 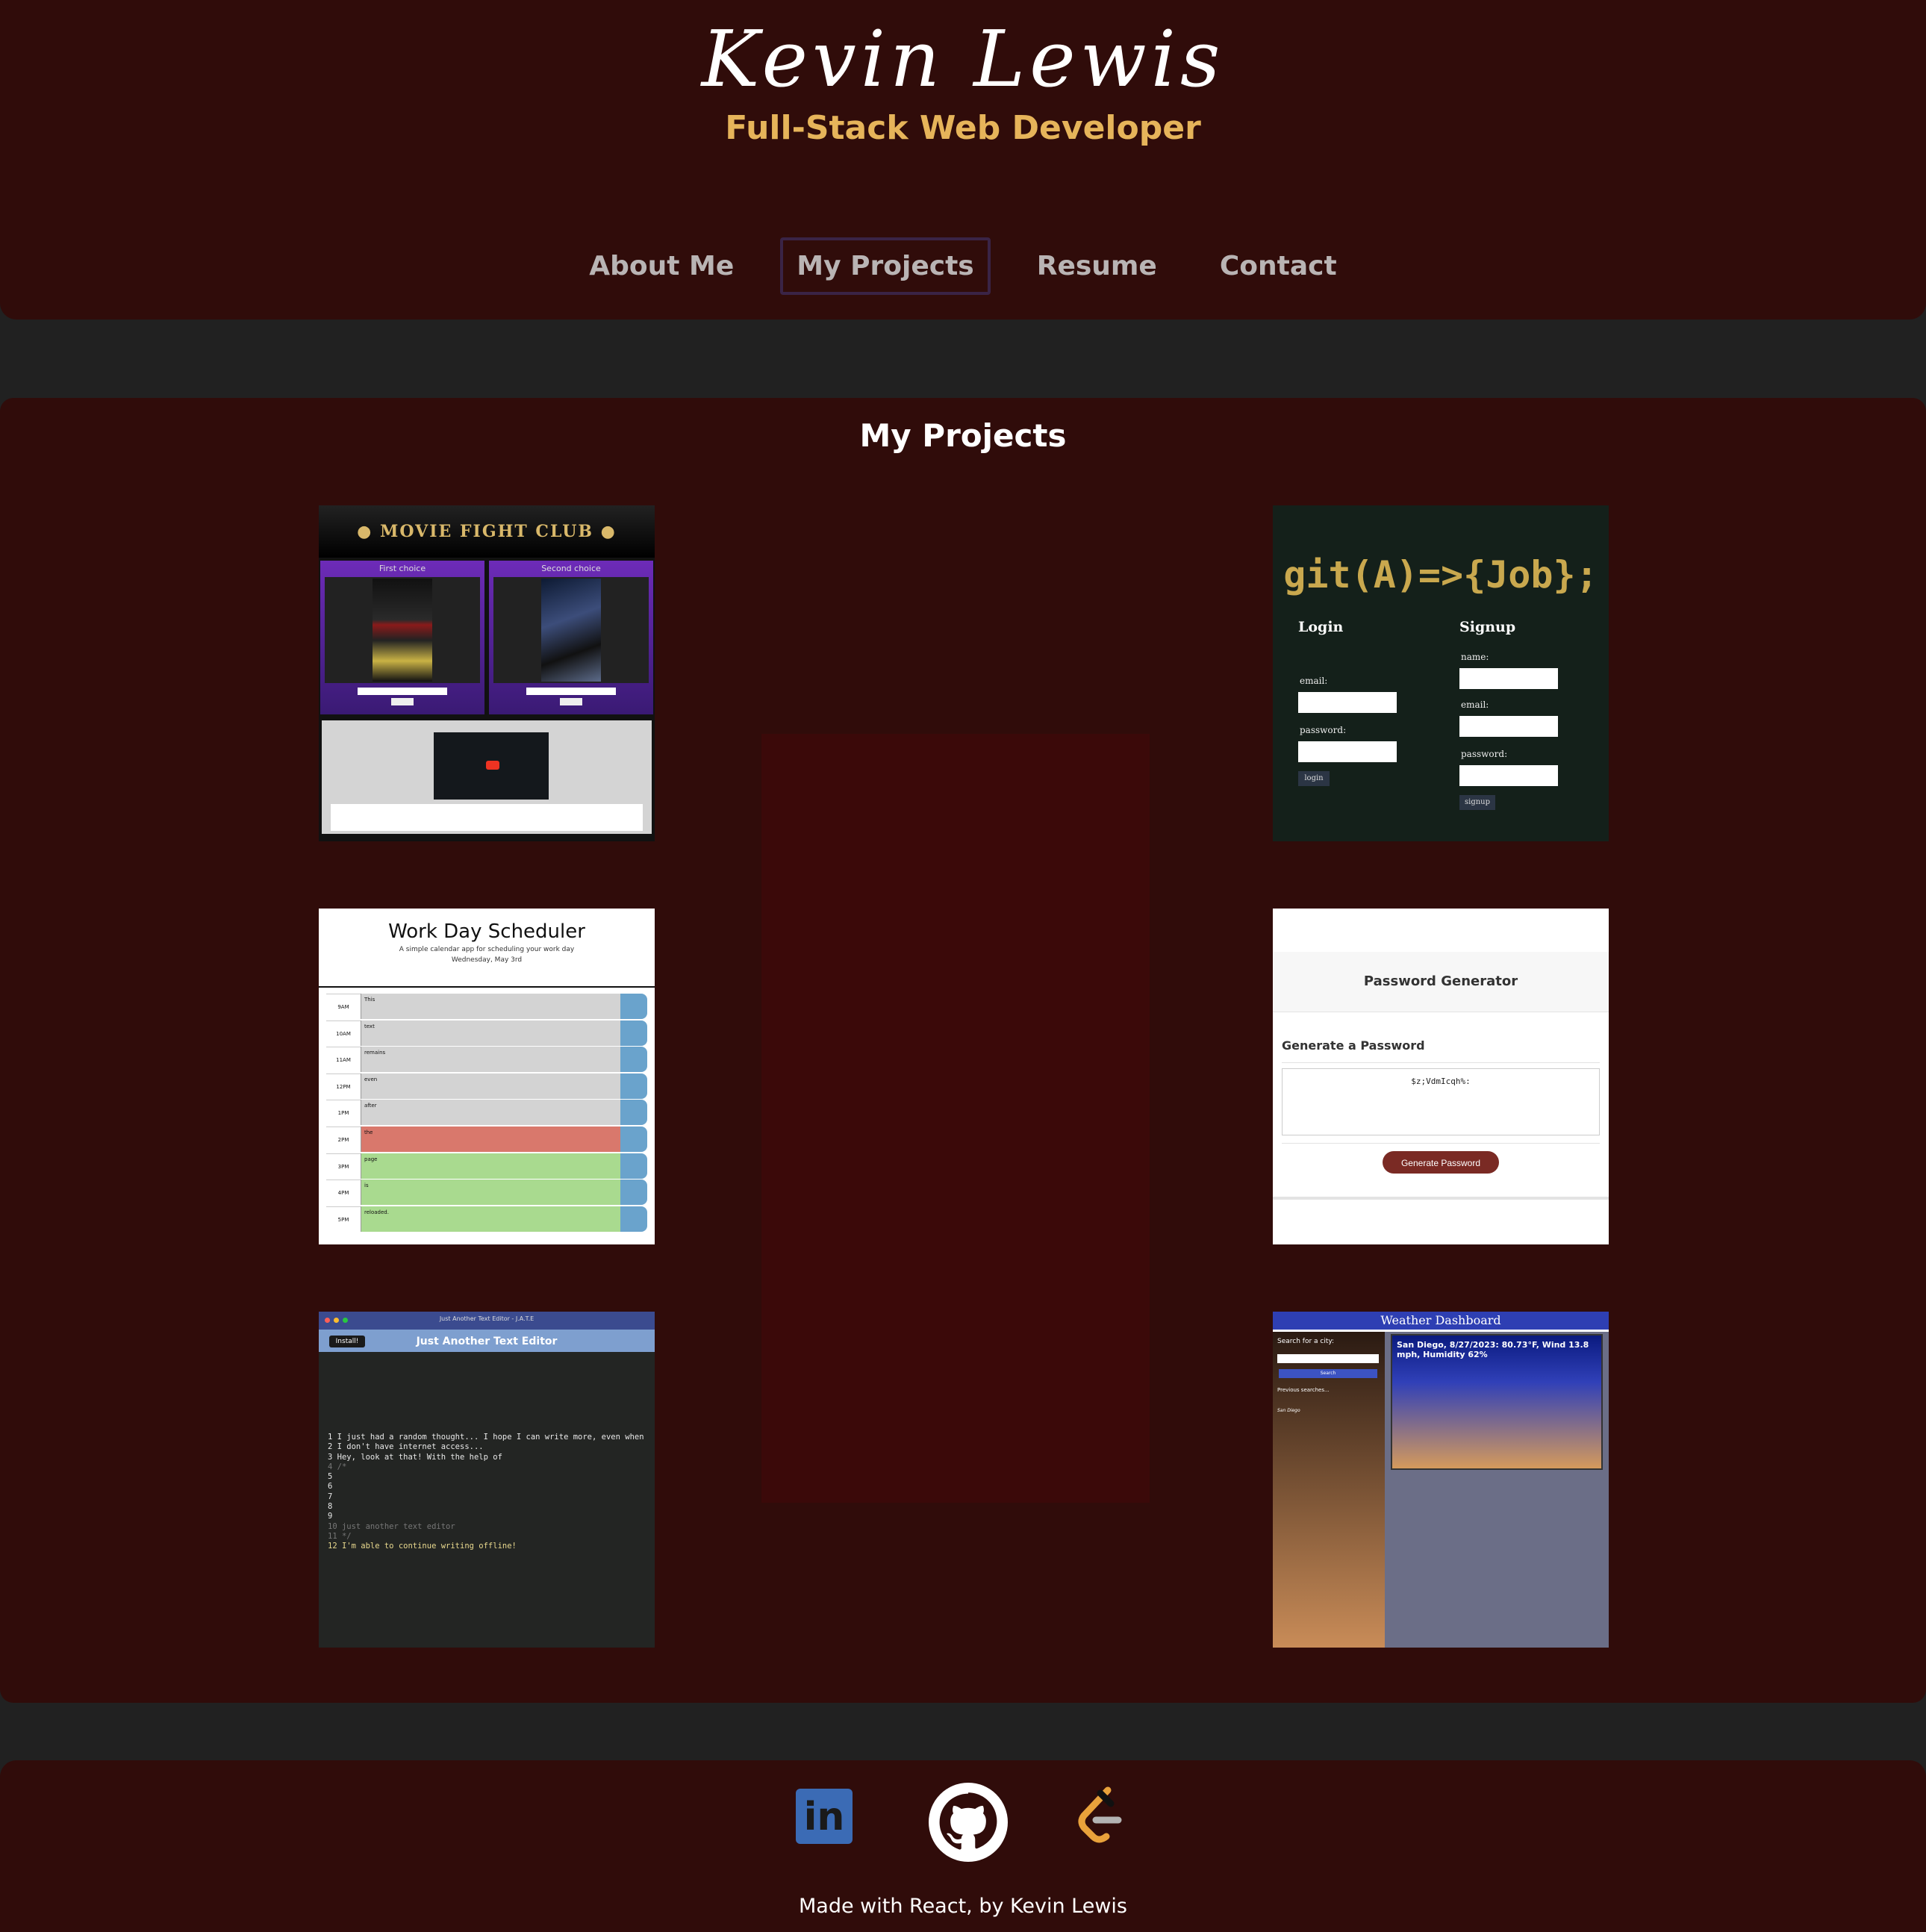 I want to click on event-textarea: is, so click(x=490, y=1193).